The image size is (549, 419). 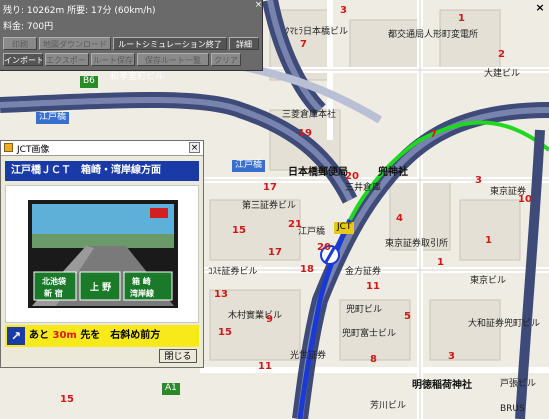 What do you see at coordinates (307, 269) in the screenshot?
I see `block-number: 18` at bounding box center [307, 269].